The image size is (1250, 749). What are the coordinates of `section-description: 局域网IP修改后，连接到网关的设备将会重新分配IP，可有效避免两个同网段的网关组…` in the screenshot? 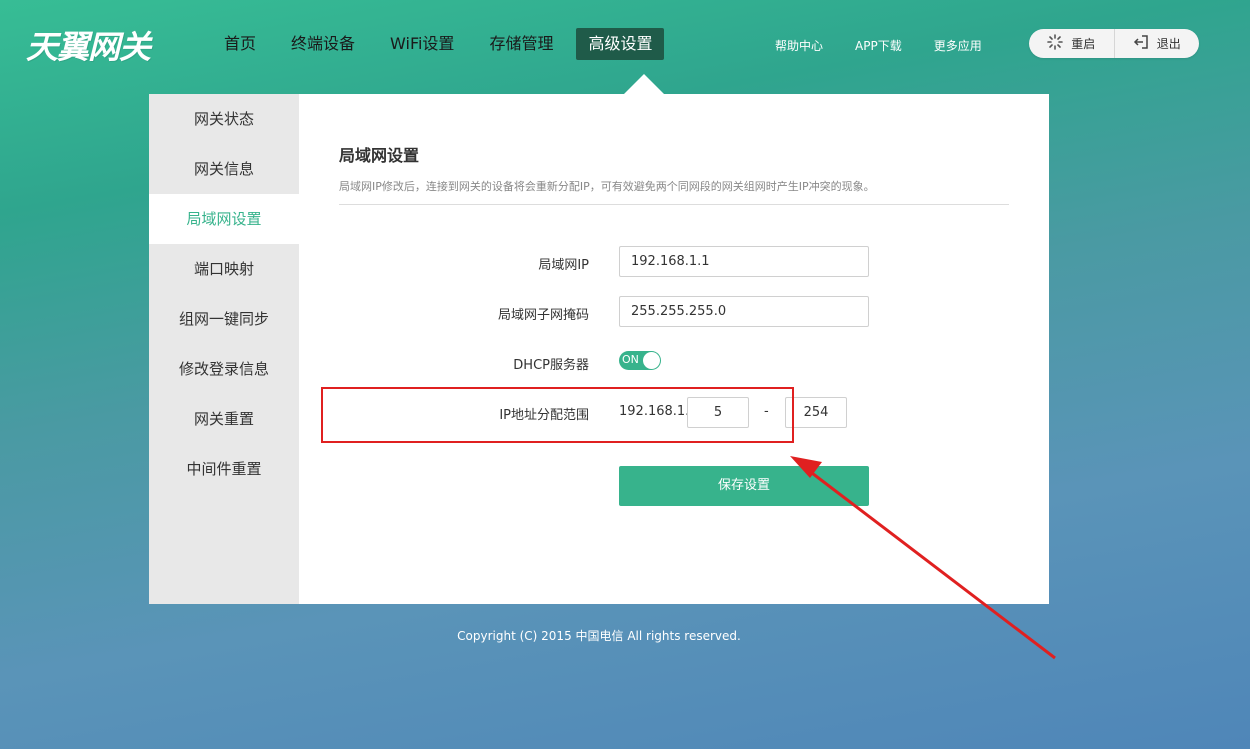 It's located at (607, 186).